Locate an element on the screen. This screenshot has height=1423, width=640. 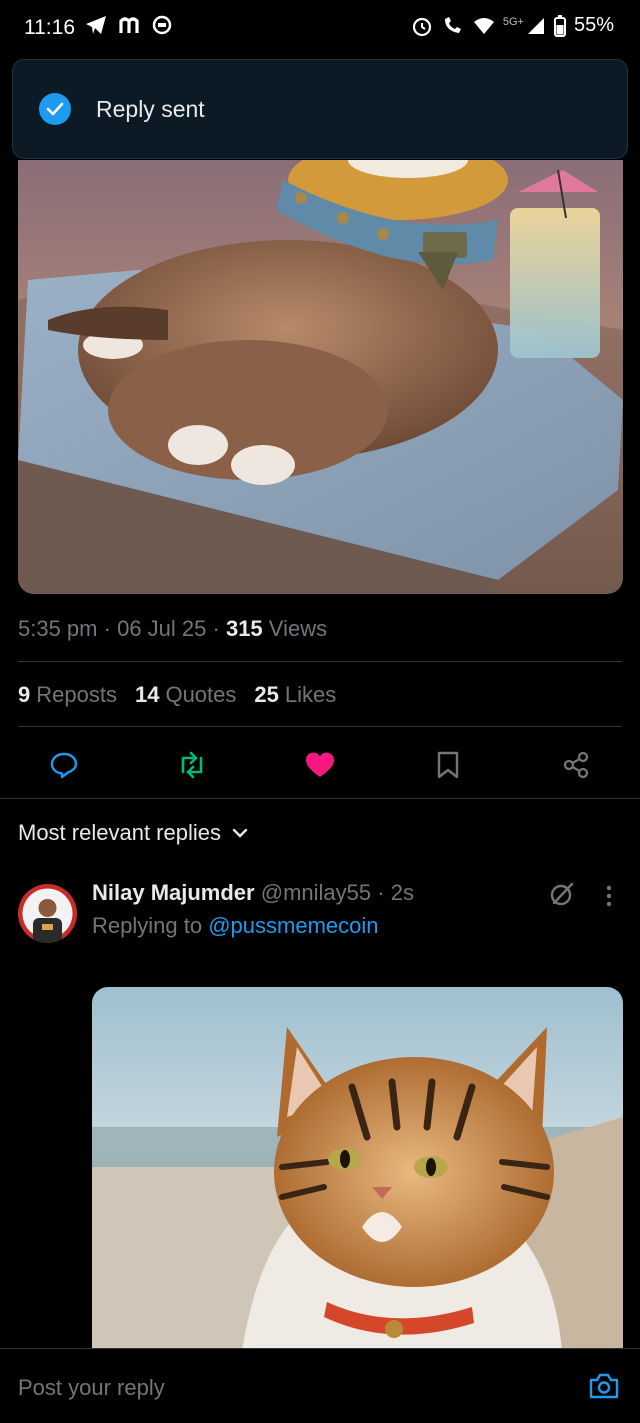
more-options-button is located at coordinates (609, 898).